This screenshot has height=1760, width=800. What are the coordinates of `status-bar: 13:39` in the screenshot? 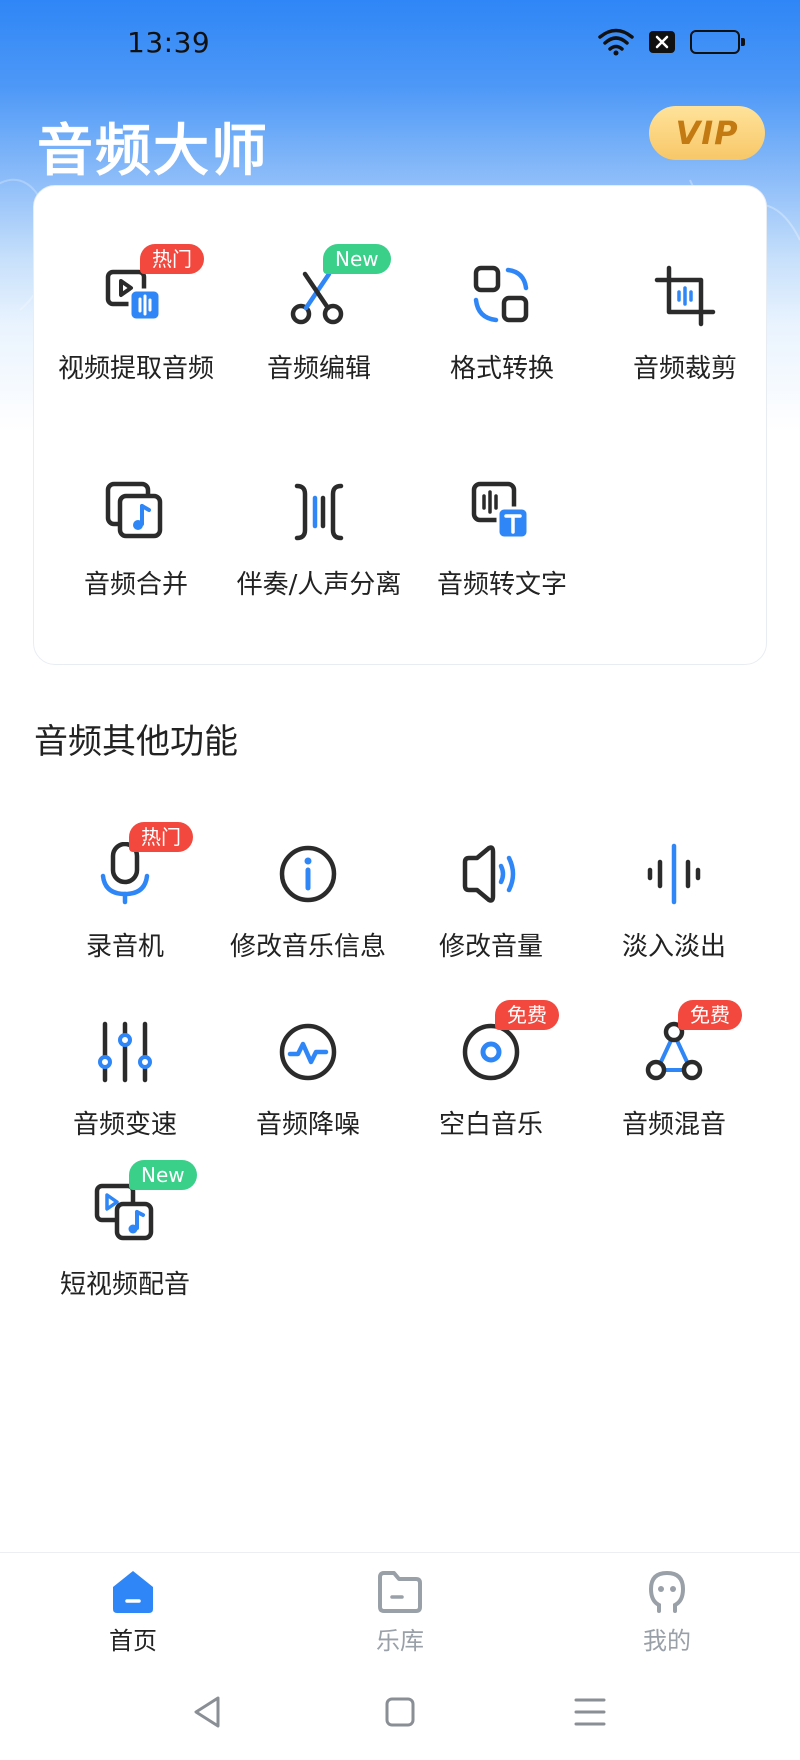 It's located at (400, 45).